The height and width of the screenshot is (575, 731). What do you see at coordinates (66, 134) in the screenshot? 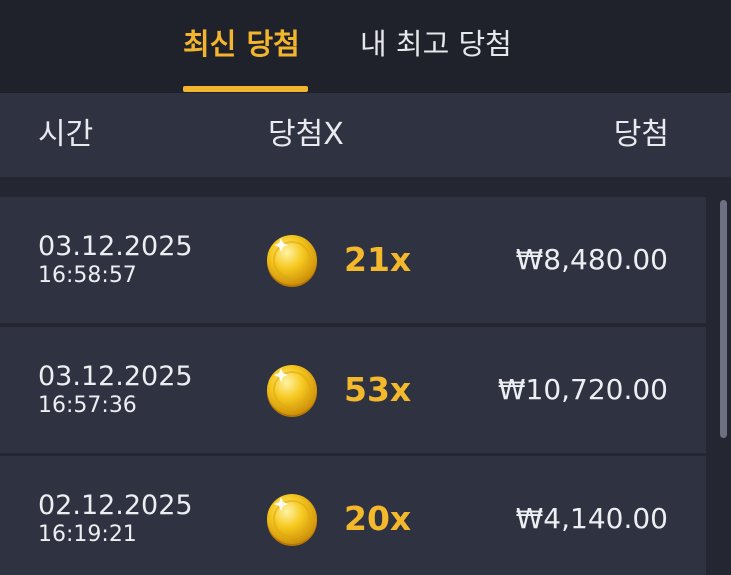
I see `column-header-time: 시간` at bounding box center [66, 134].